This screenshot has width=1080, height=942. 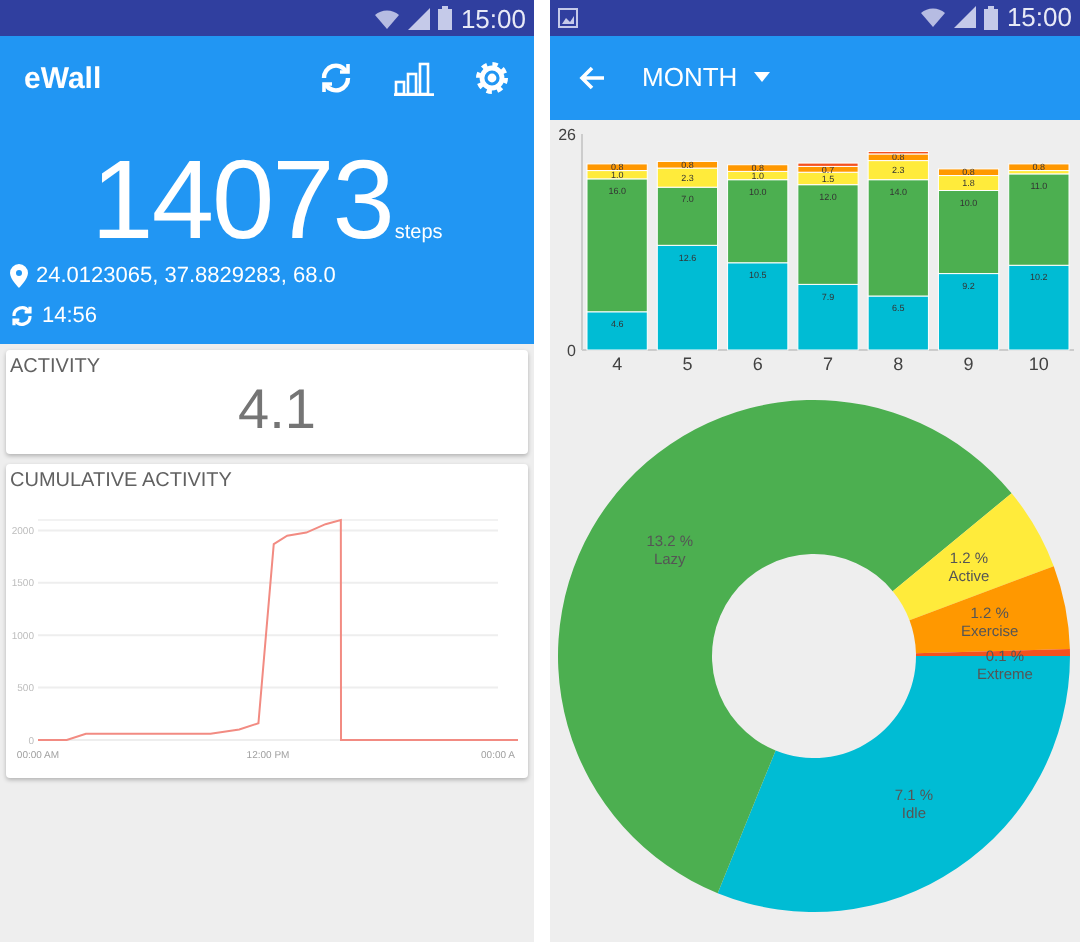 I want to click on axis-label: 6, so click(x=757, y=363).